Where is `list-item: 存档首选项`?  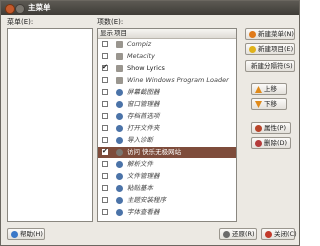
list-item: 存档首选项 is located at coordinates (167, 116).